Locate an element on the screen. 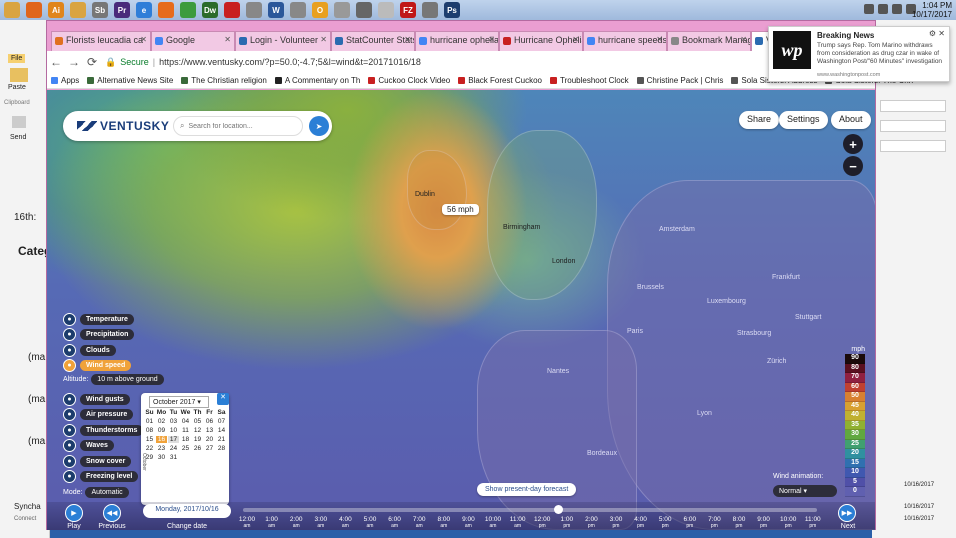 This screenshot has height=538, width=956. search-input is located at coordinates (238, 126).